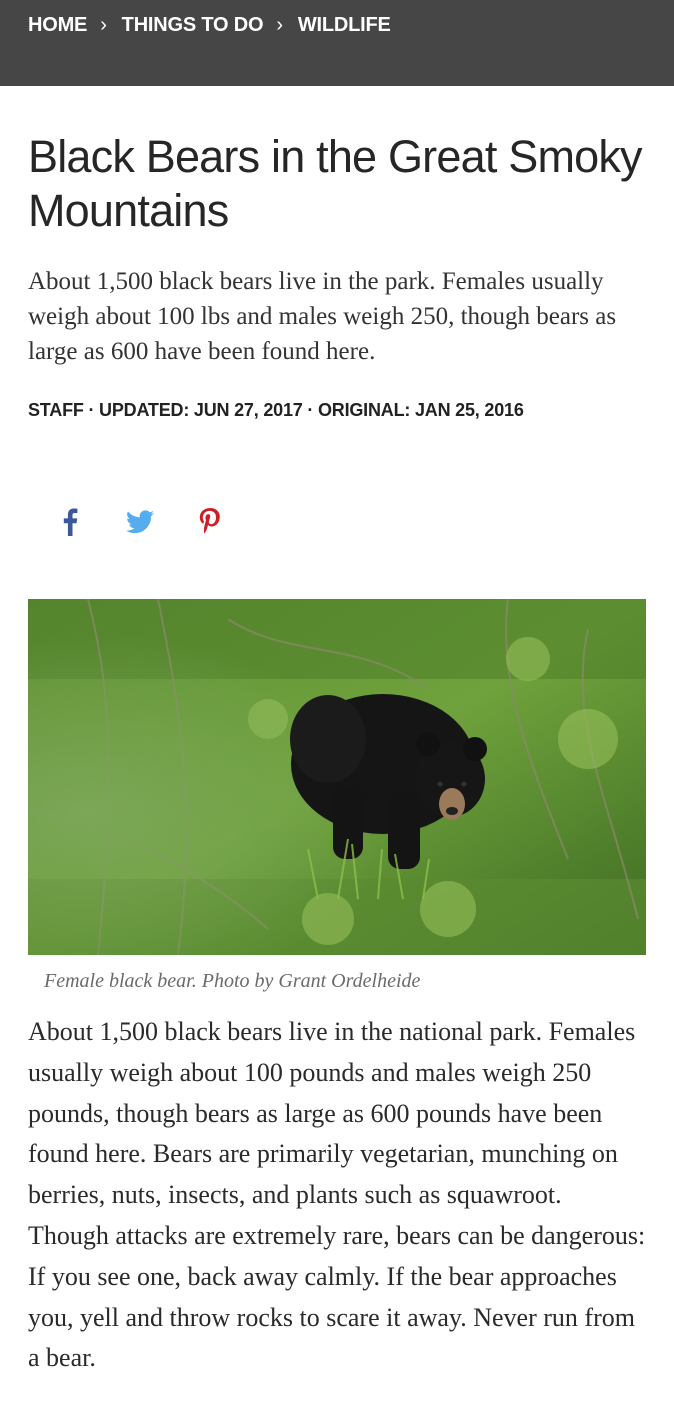 The image size is (674, 1414). What do you see at coordinates (335, 183) in the screenshot?
I see `article-title: Black Bears in the Great Smoky Mountains` at bounding box center [335, 183].